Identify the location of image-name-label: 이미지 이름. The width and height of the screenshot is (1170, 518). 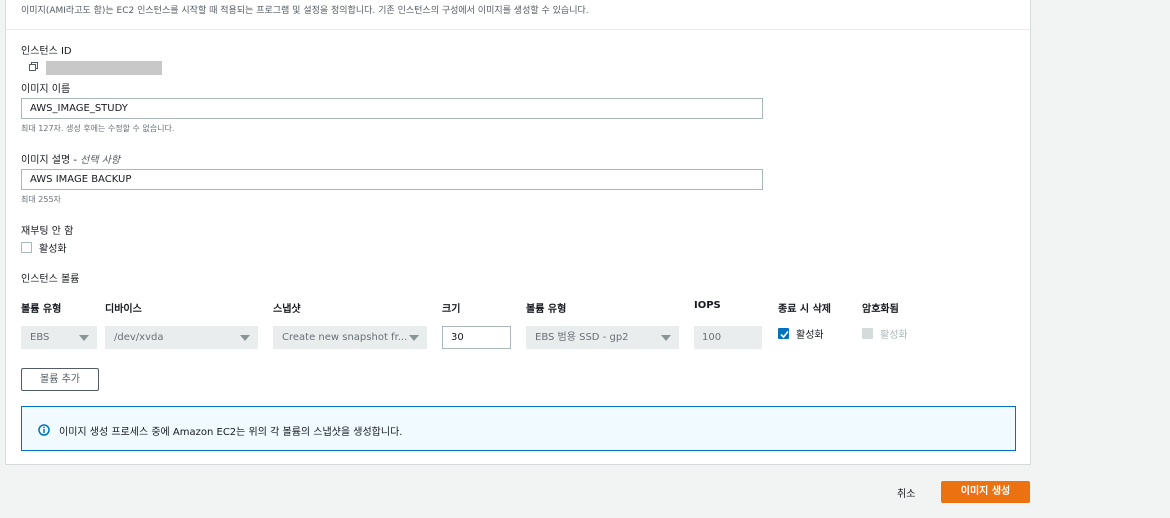
(46, 89).